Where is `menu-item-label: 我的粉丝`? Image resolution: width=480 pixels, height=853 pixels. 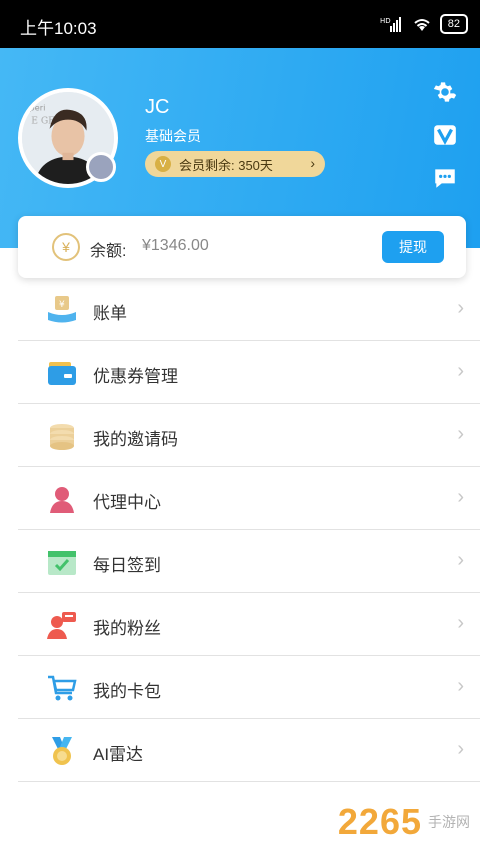 menu-item-label: 我的粉丝 is located at coordinates (127, 628).